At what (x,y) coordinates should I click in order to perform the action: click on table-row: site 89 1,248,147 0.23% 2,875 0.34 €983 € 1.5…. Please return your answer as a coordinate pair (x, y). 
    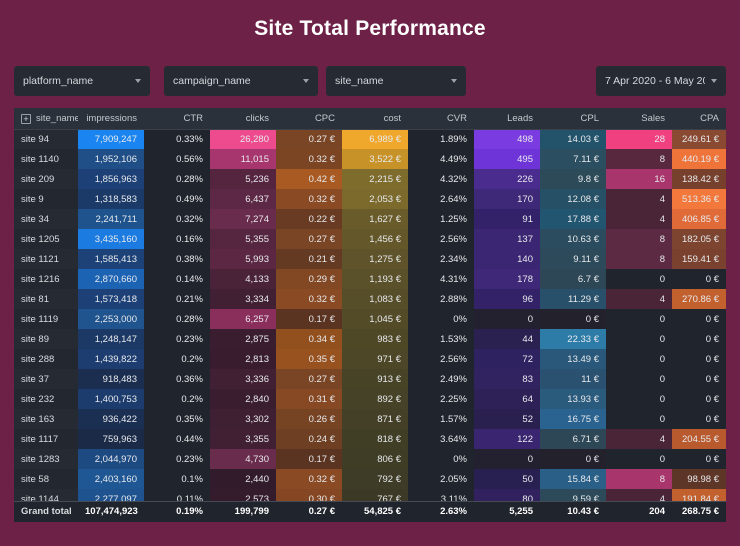
    Looking at the image, I should click on (370, 339).